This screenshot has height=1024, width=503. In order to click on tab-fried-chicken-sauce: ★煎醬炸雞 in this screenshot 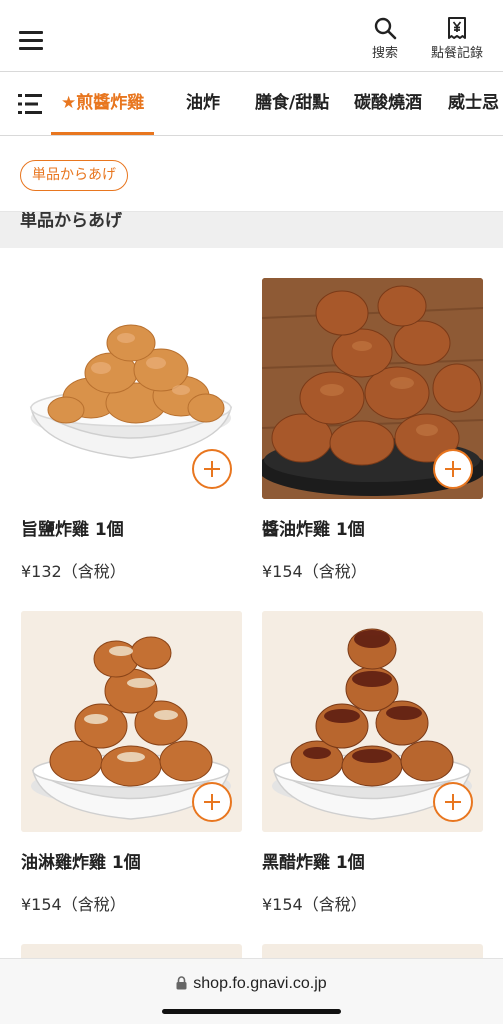, I will do `click(102, 103)`.